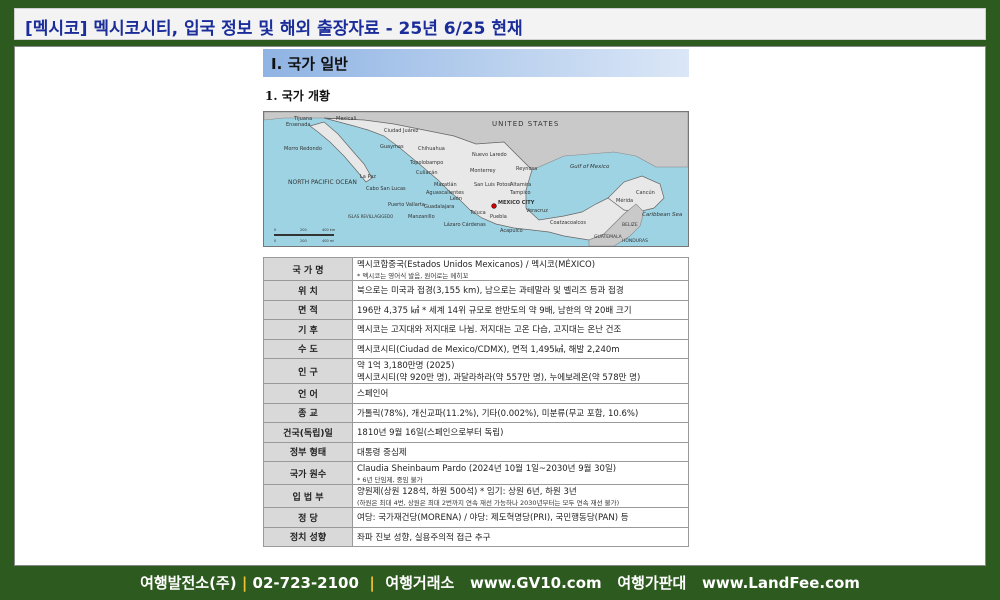  What do you see at coordinates (426, 163) in the screenshot?
I see `map-label-topolobampo: Topolobampo` at bounding box center [426, 163].